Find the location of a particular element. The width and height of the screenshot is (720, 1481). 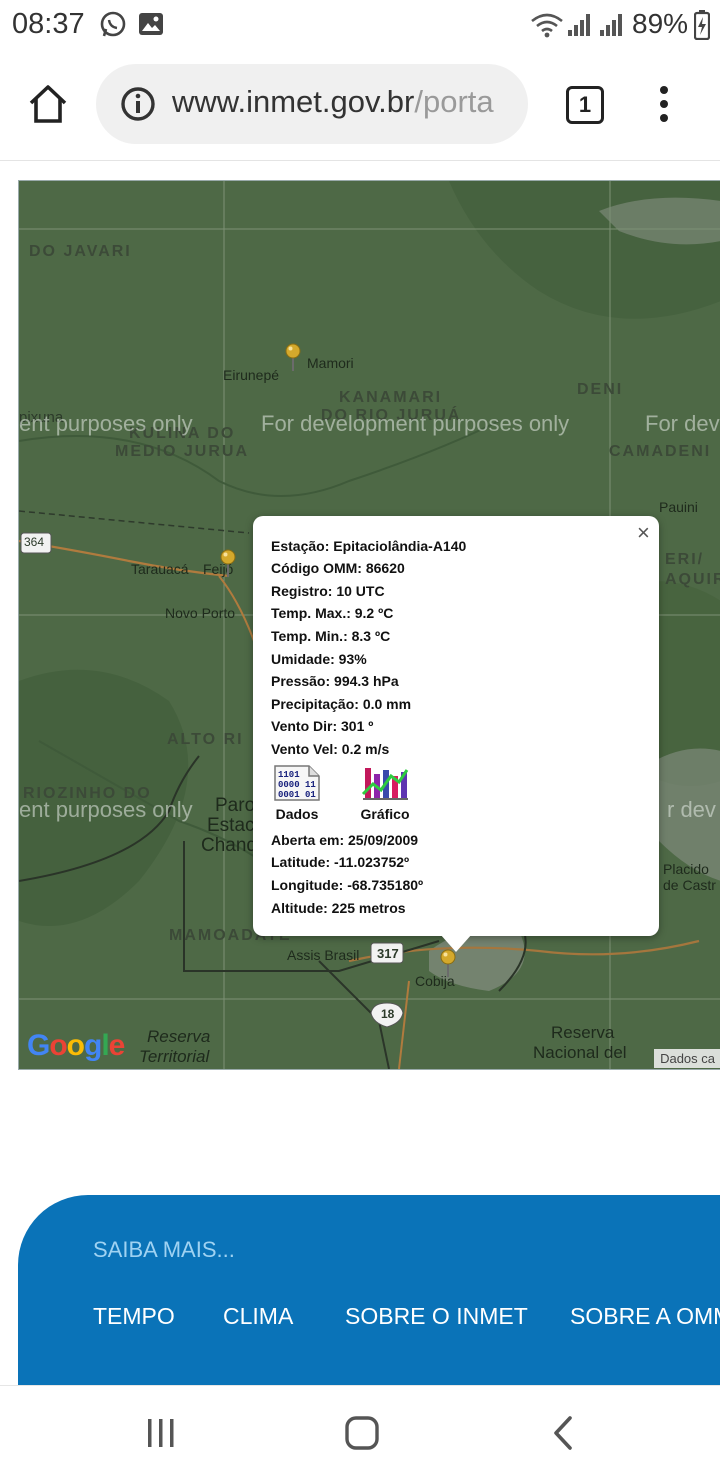

address-bar: www.inmet.gov.br/porta is located at coordinates (312, 104).